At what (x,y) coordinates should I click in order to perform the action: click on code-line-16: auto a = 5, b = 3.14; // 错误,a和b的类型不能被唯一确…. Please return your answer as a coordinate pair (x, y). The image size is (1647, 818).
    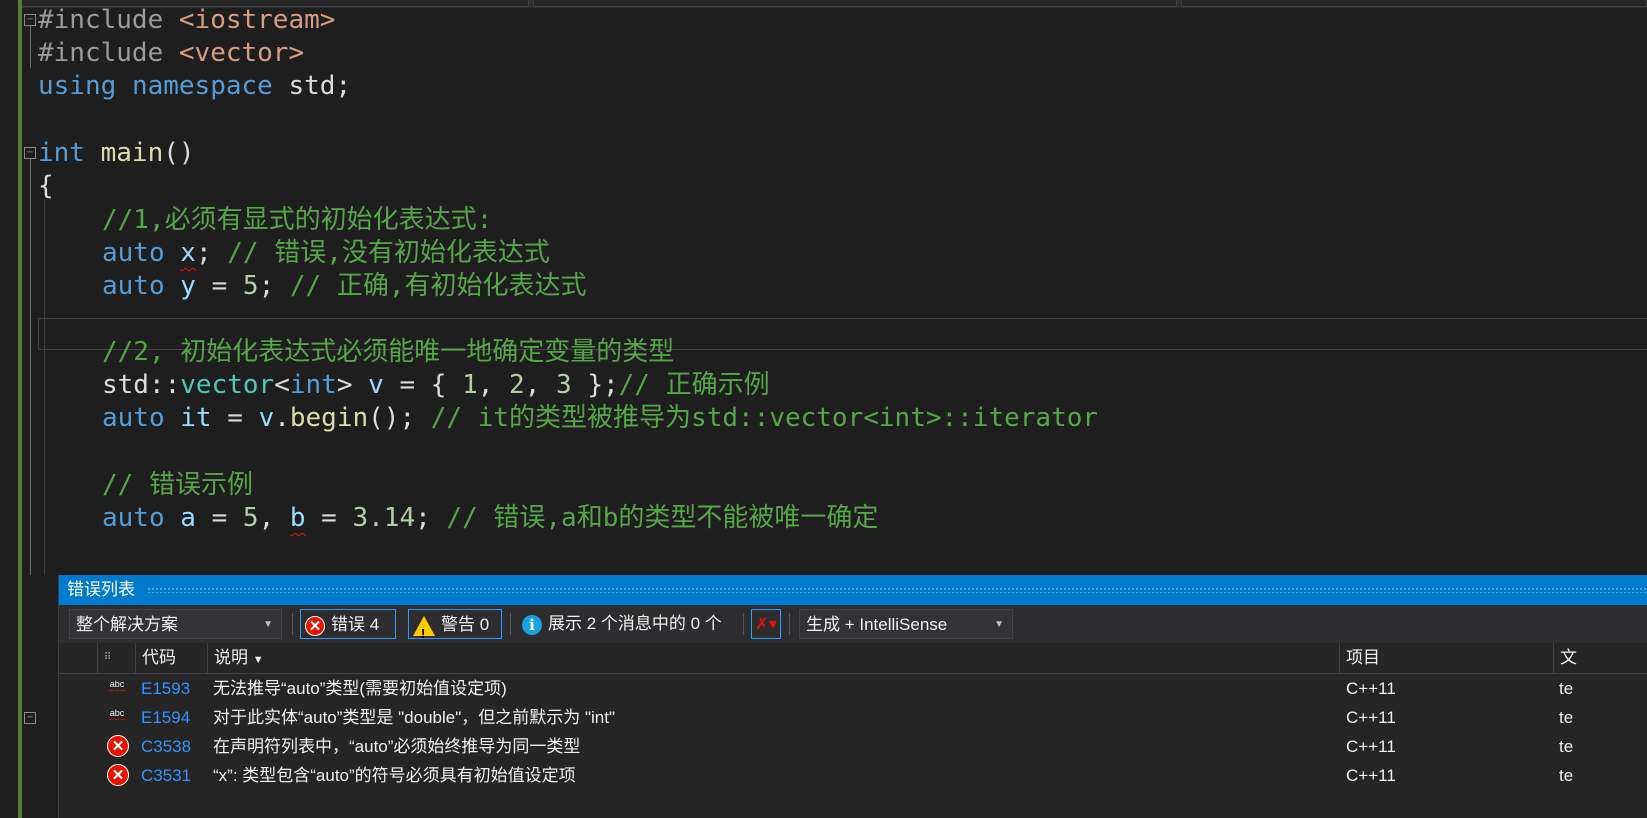
    Looking at the image, I should click on (490, 518).